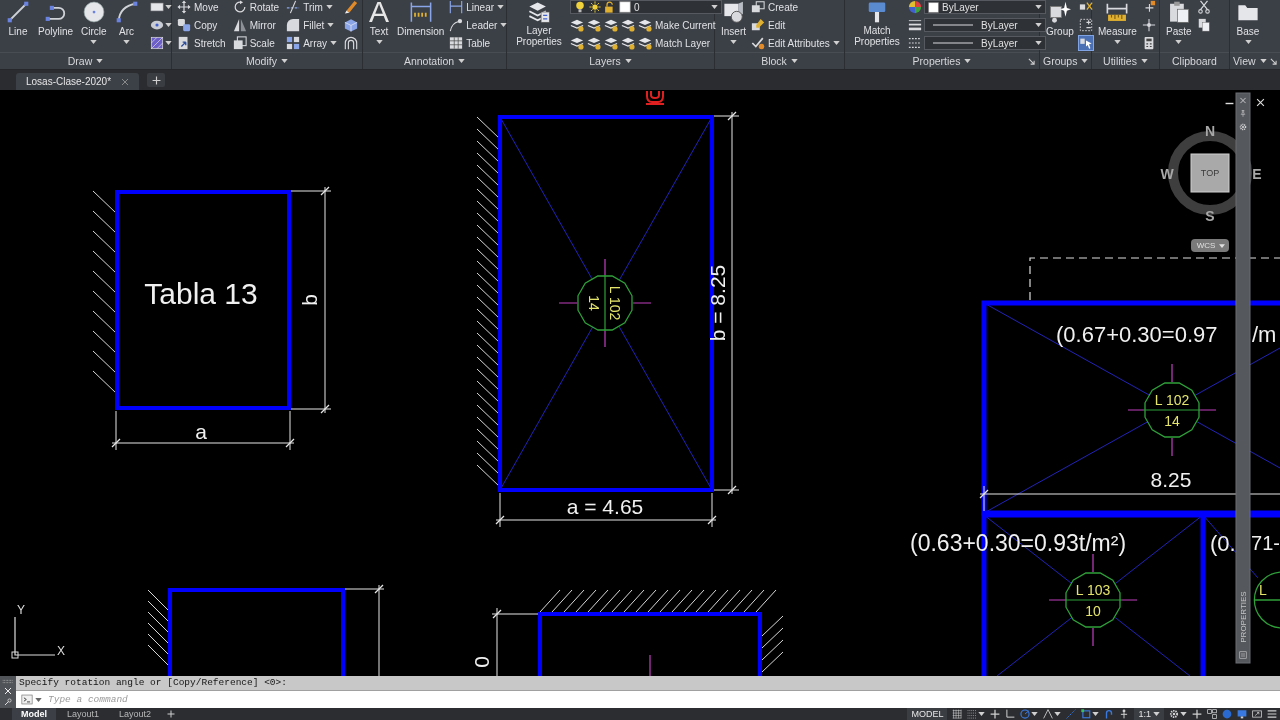 The width and height of the screenshot is (1280, 720). I want to click on ribbon-button: Array, so click(312, 43).